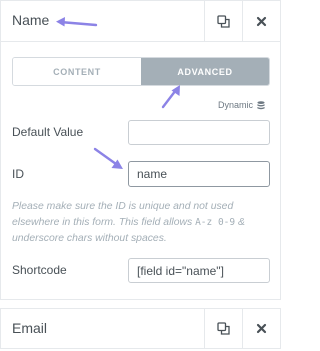 Image resolution: width=320 pixels, height=351 pixels. Describe the element at coordinates (77, 71) in the screenshot. I see `tab-content: CONTENT` at that location.